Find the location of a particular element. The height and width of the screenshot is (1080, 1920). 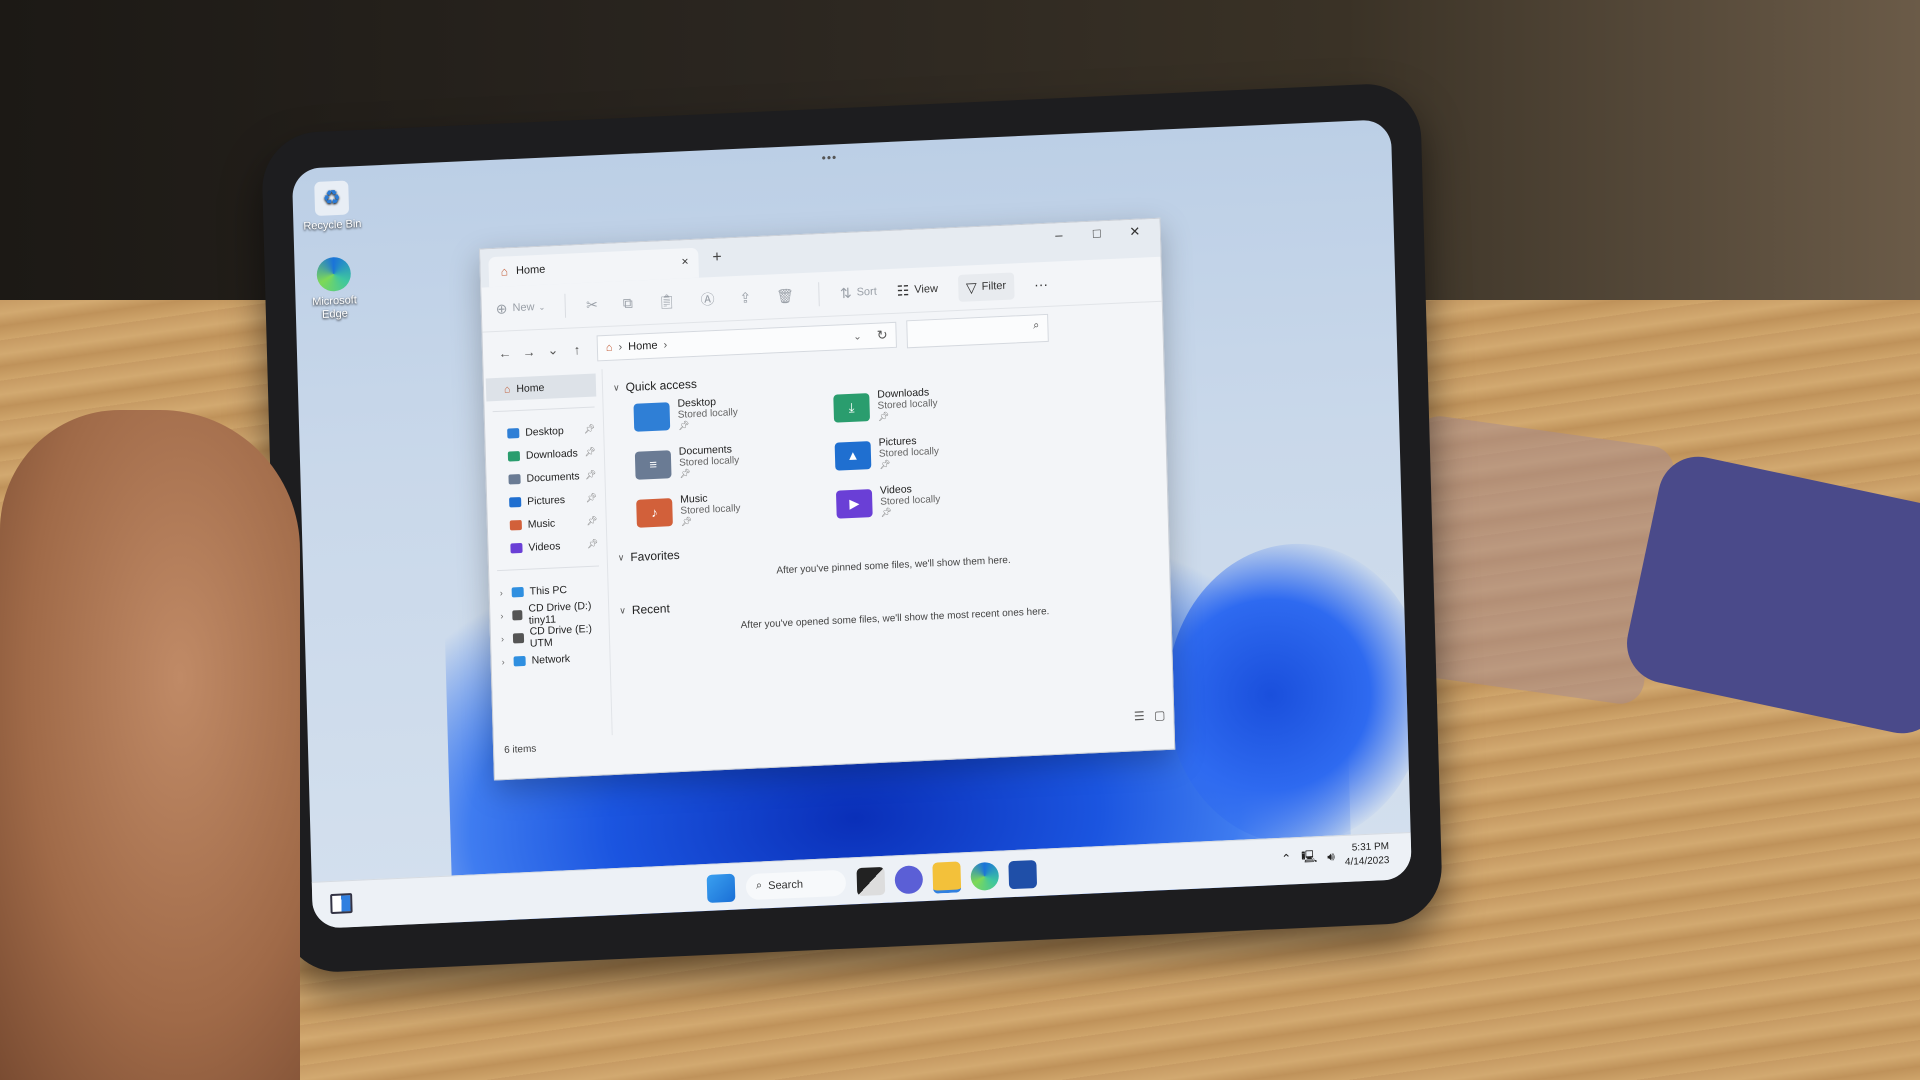

trash-icon: 🗑︎ is located at coordinates (785, 295).